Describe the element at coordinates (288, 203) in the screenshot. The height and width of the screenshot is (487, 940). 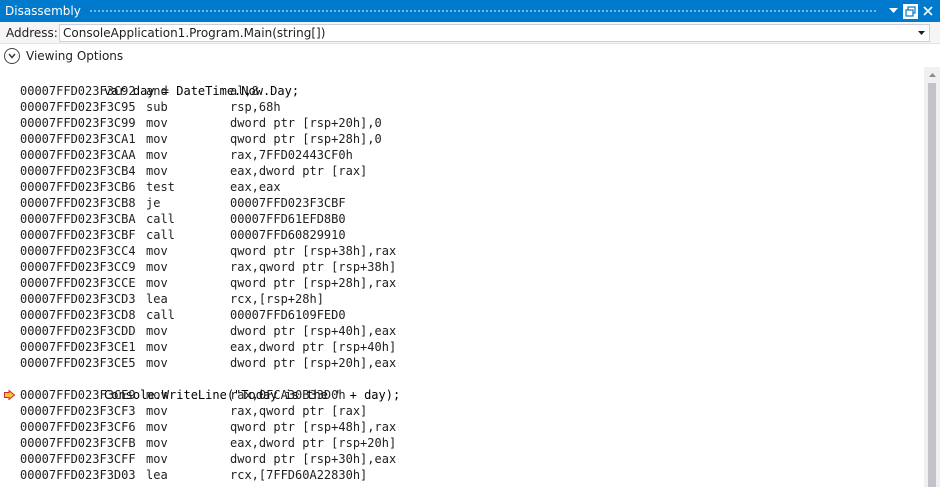
I see `instruction-operands: 00007FFD023F3CBF` at that location.